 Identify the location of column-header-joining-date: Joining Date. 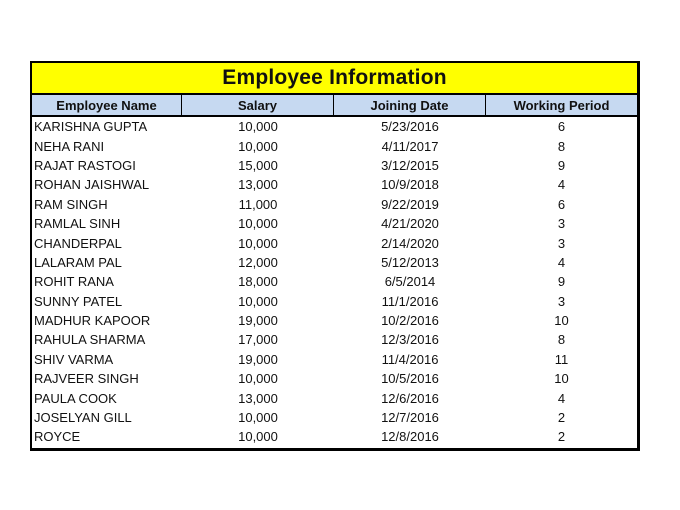
(410, 105).